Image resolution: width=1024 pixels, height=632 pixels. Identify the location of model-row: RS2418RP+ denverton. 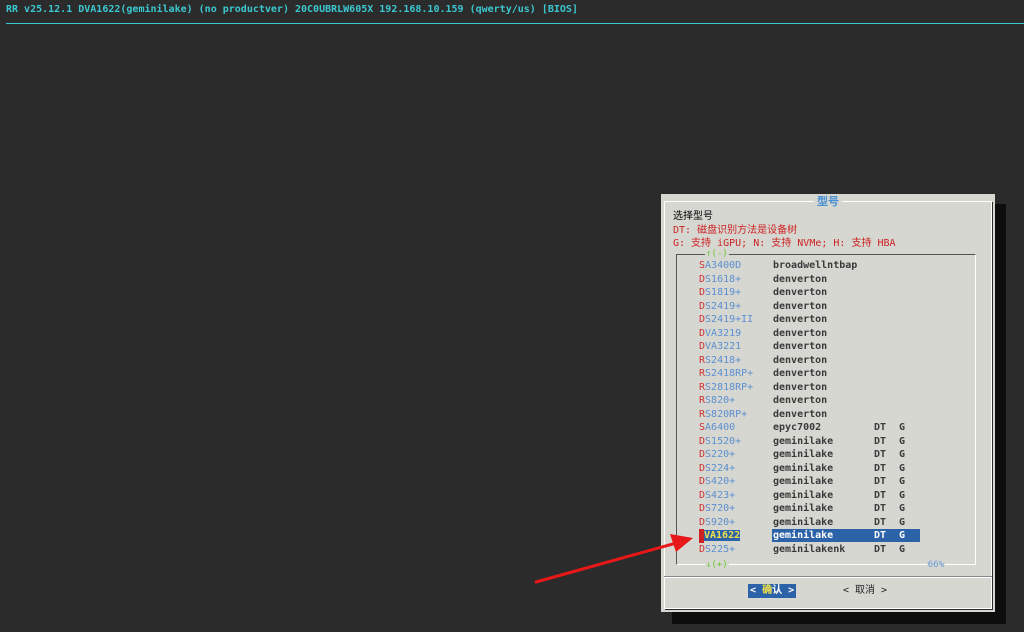
(826, 374).